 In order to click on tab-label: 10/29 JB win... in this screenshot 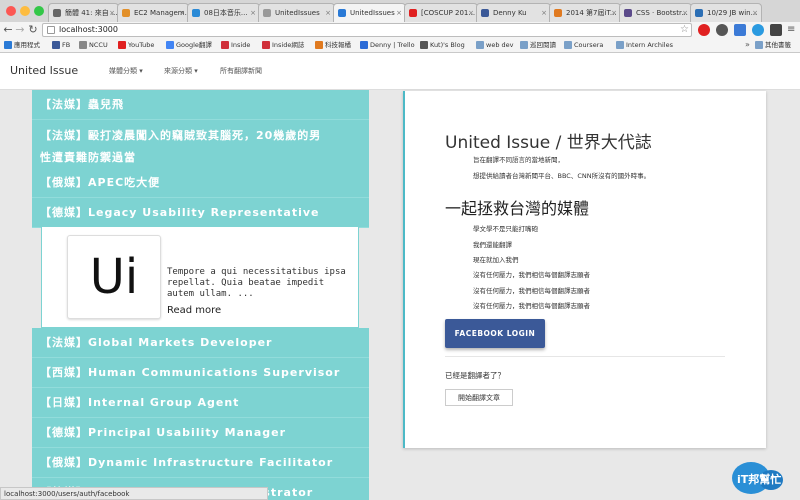, I will do `click(732, 13)`.